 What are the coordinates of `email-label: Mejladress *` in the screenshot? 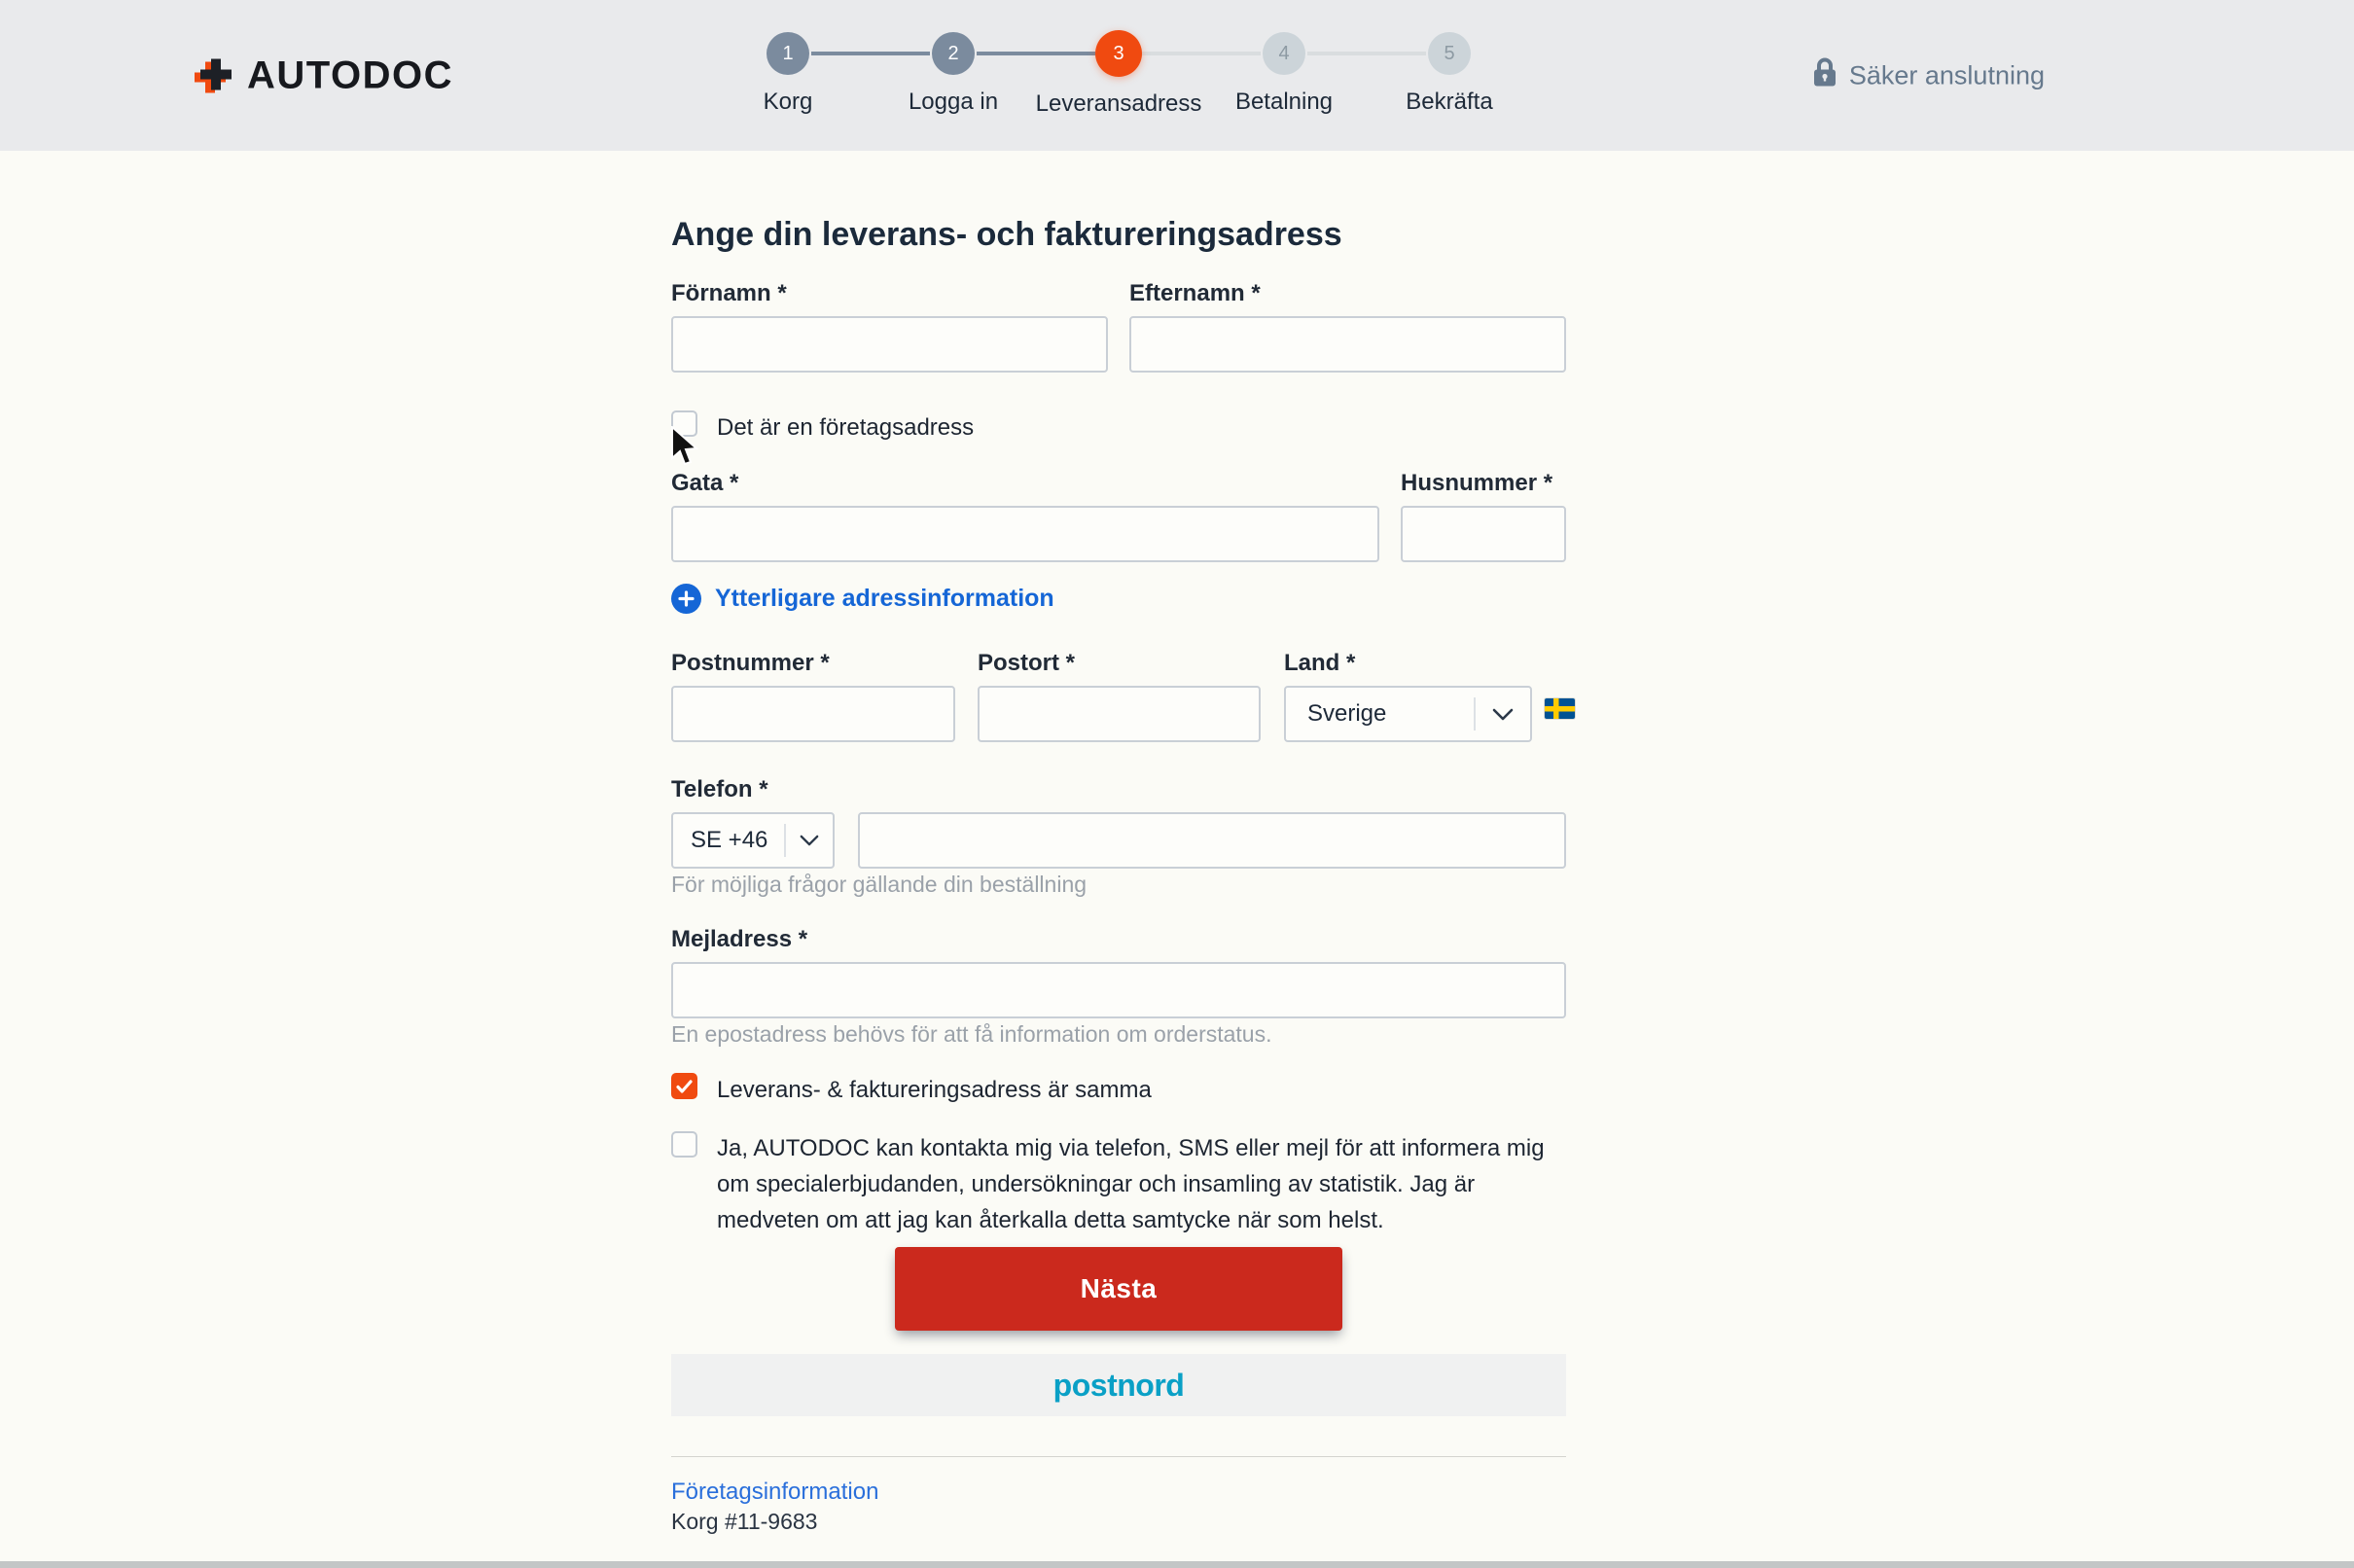 It's located at (739, 939).